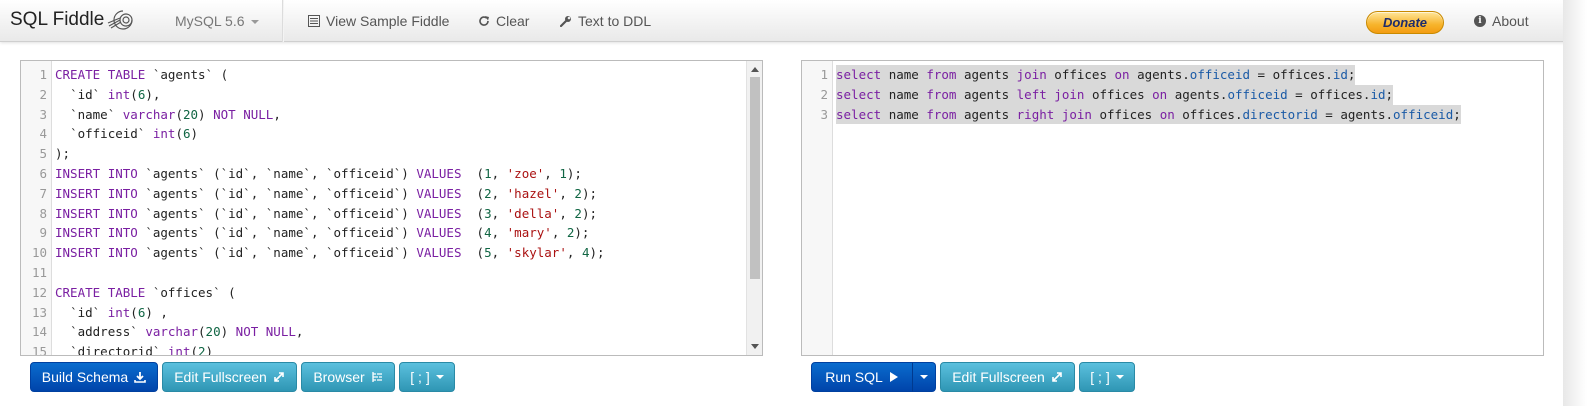  I want to click on line-number: 12, so click(39, 292).